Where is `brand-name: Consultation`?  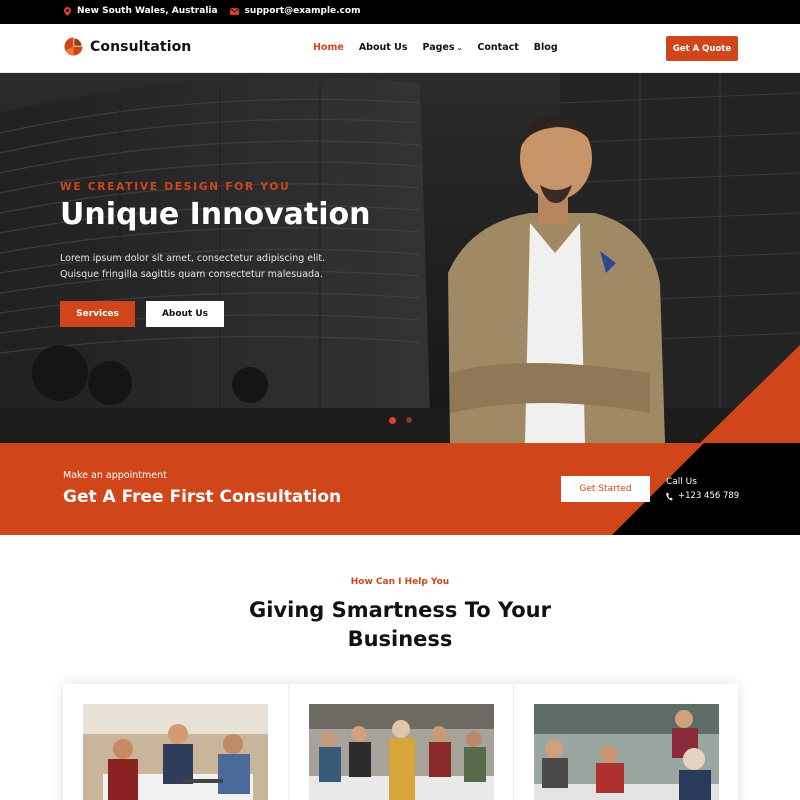 brand-name: Consultation is located at coordinates (141, 46).